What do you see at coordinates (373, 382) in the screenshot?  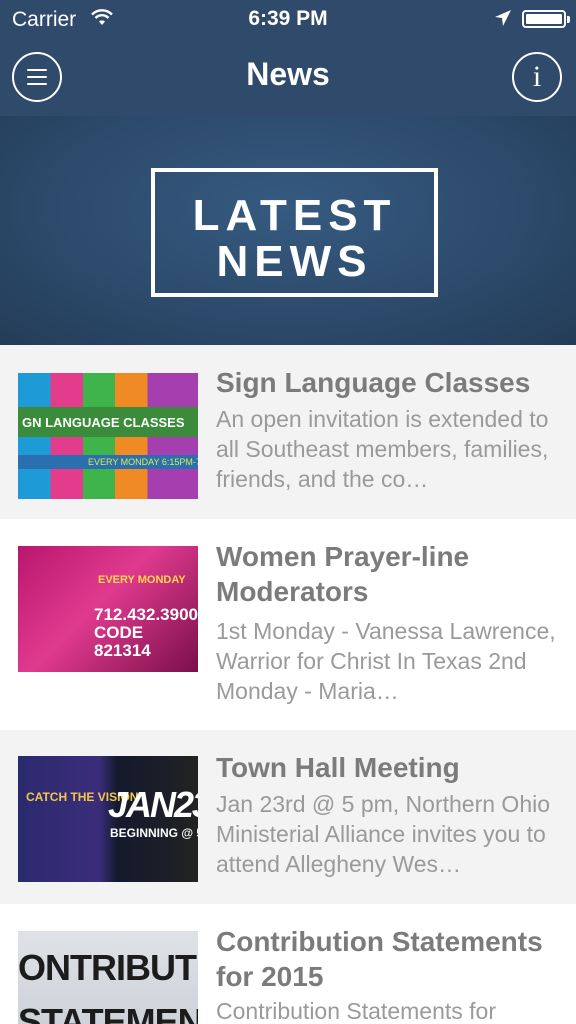 I see `news-title: Sign Language Classes` at bounding box center [373, 382].